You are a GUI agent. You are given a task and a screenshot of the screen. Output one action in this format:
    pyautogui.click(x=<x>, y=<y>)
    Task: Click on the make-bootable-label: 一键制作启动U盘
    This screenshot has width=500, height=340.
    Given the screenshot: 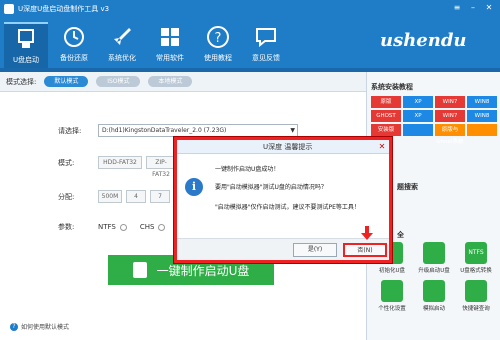 What is the action you would take?
    pyautogui.click(x=203, y=270)
    